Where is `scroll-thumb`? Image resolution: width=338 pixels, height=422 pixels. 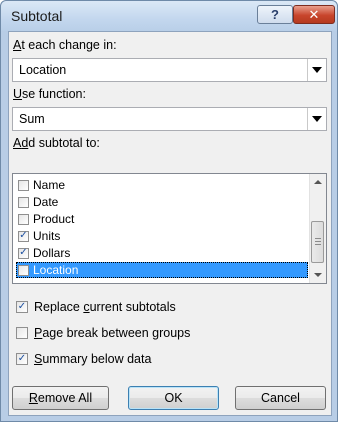 scroll-thumb is located at coordinates (317, 242).